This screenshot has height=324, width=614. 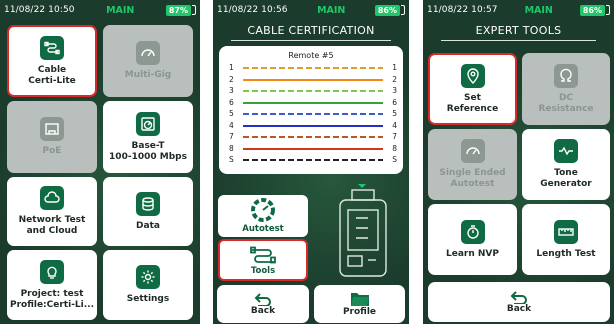 I want to click on wire-pair-row: 33, so click(x=313, y=91).